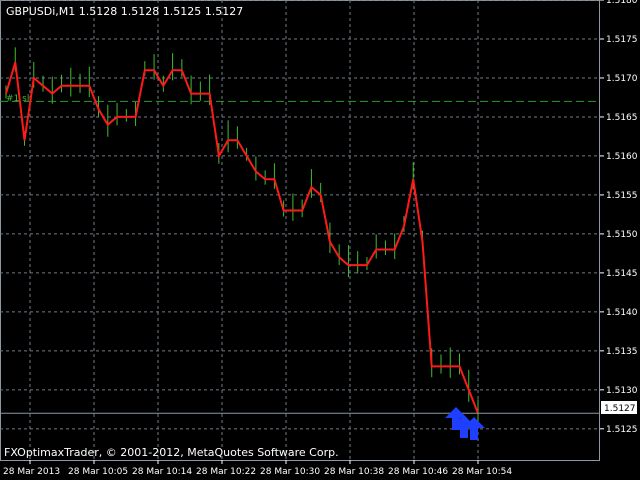 The image size is (640, 480). I want to click on y-tick-label: 1.5165, so click(622, 118).